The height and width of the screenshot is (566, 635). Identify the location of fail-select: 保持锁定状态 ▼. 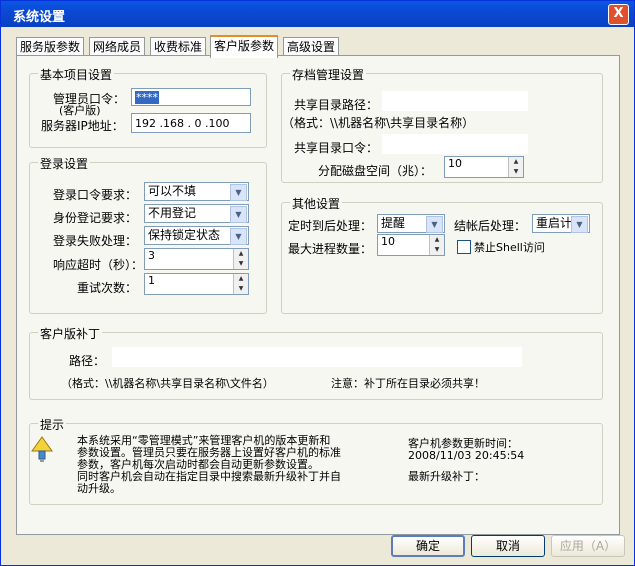
(196, 235).